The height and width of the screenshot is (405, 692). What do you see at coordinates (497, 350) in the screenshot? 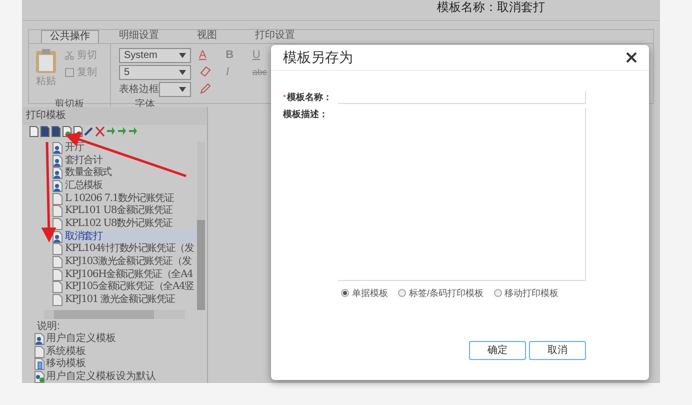
I see `dialog-button: 确定` at bounding box center [497, 350].